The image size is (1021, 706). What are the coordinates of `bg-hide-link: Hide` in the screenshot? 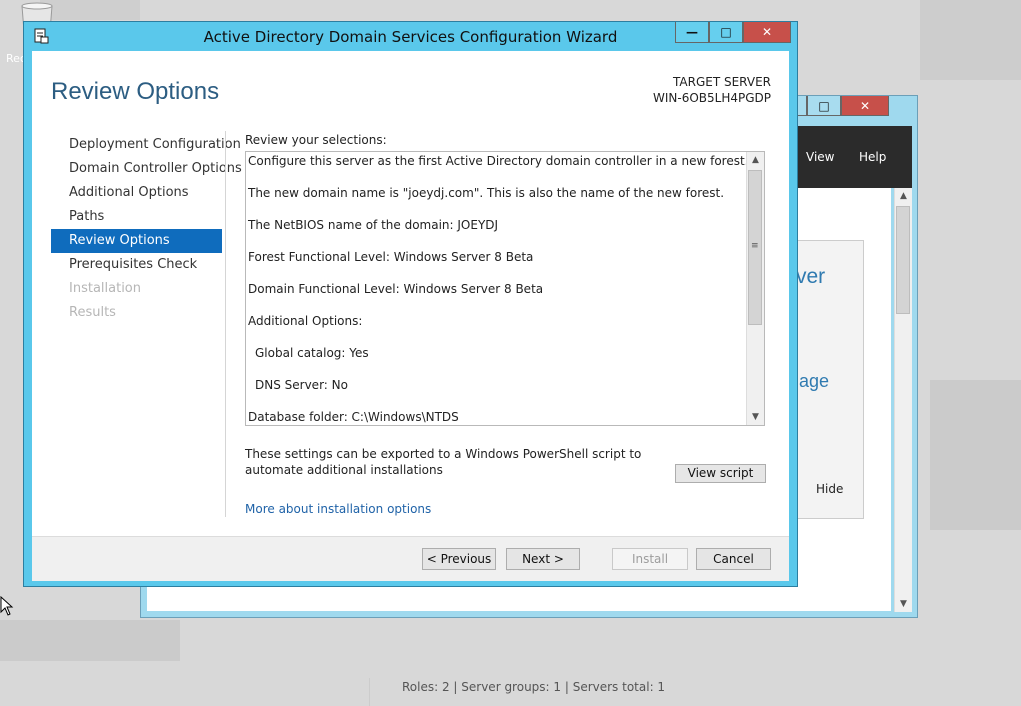 It's located at (829, 489).